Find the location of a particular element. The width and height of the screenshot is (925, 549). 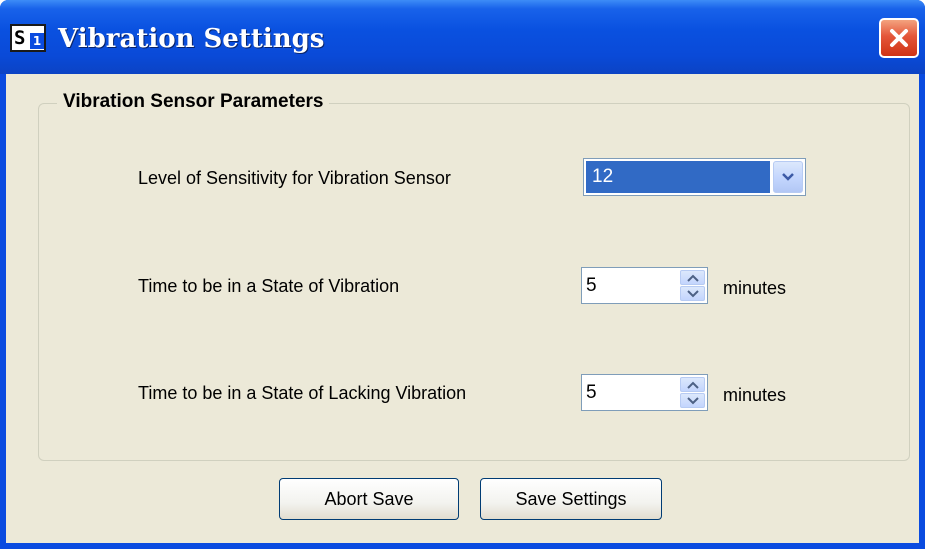

vibration-time-spinner: 5 is located at coordinates (644, 285).